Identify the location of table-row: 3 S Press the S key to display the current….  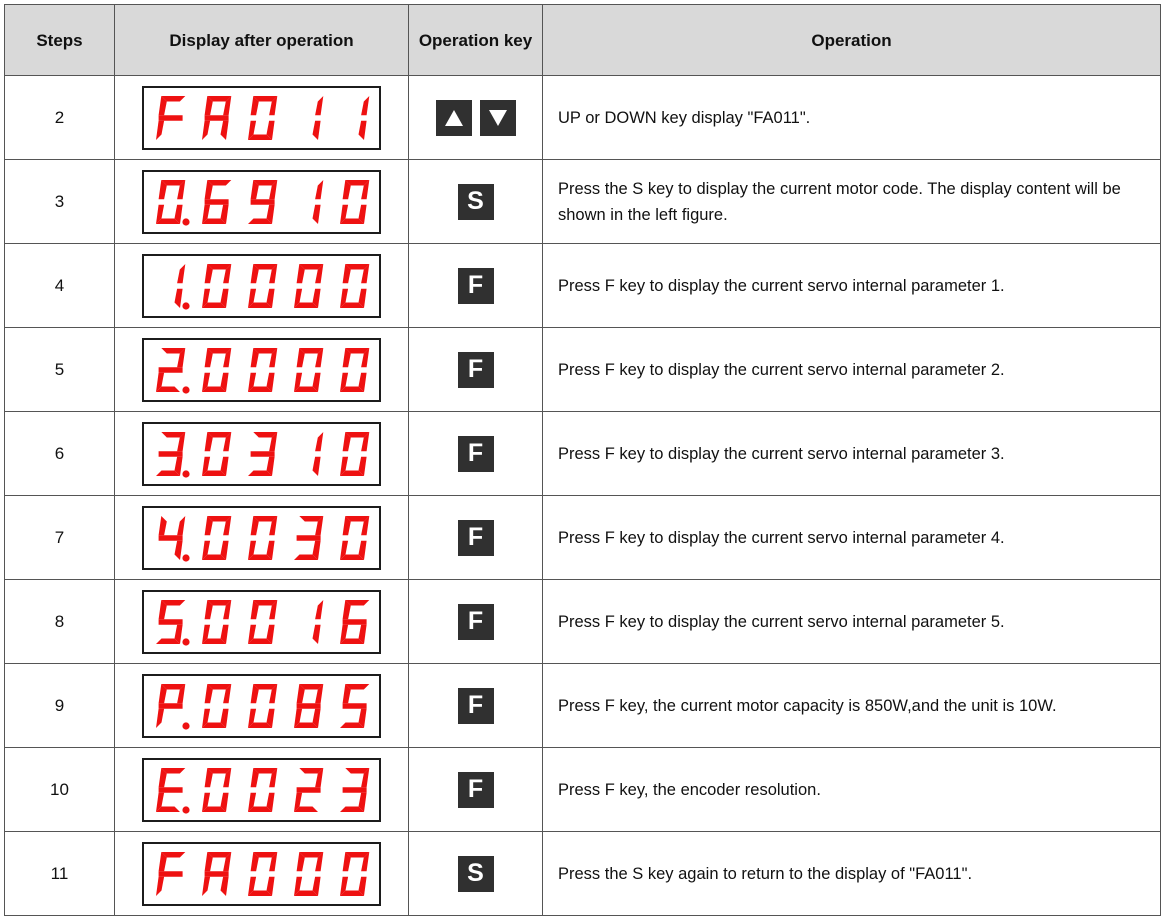
(582, 201).